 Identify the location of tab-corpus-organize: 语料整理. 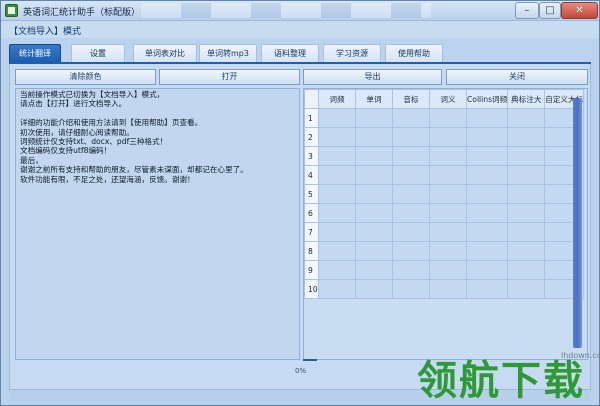
(290, 53).